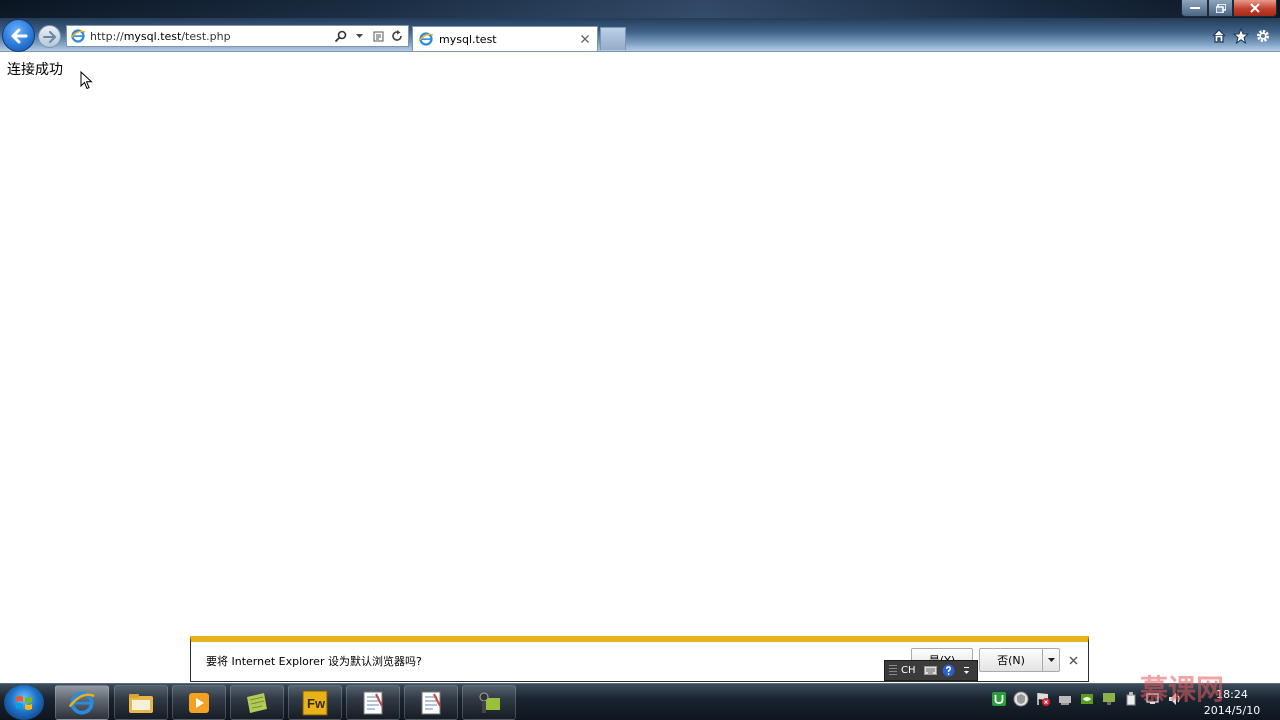 Image resolution: width=1280 pixels, height=720 pixels. I want to click on device-icon, so click(1065, 700).